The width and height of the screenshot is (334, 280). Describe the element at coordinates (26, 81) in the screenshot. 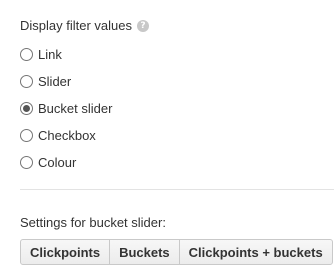

I see `radio-slider` at that location.